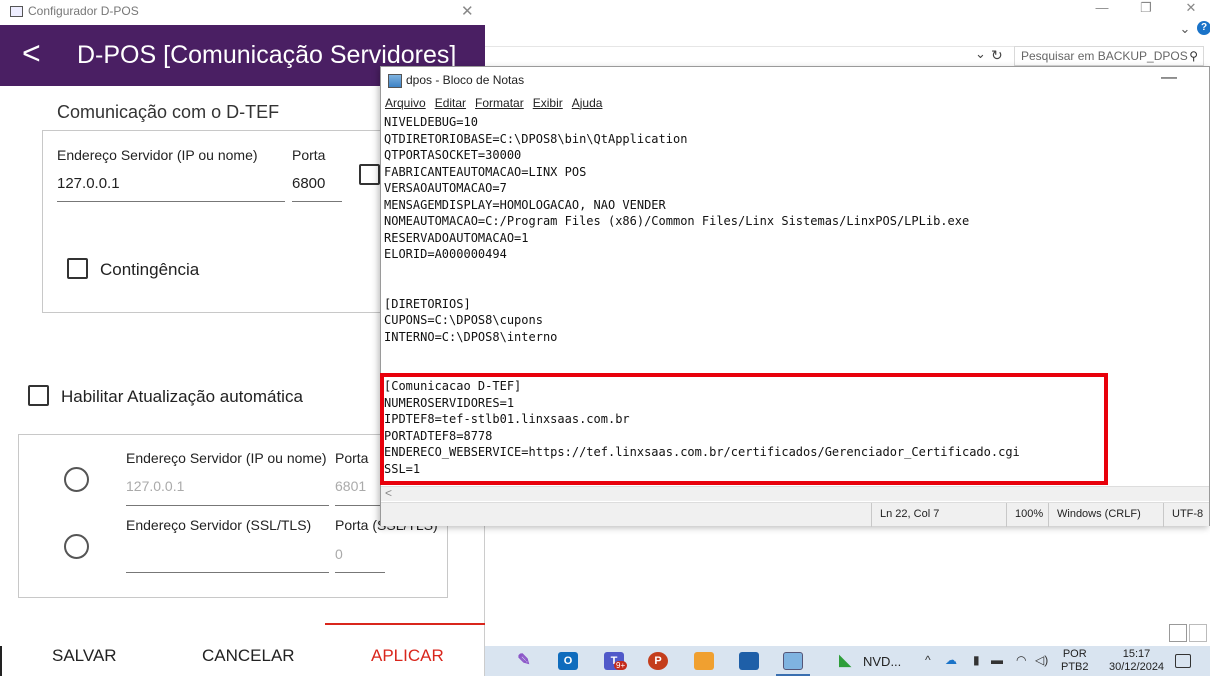  Describe the element at coordinates (795, 514) in the screenshot. I see `notepad-statusbar: Ln 22, Col 7 100% Windows (CRLF) UTF-8` at that location.